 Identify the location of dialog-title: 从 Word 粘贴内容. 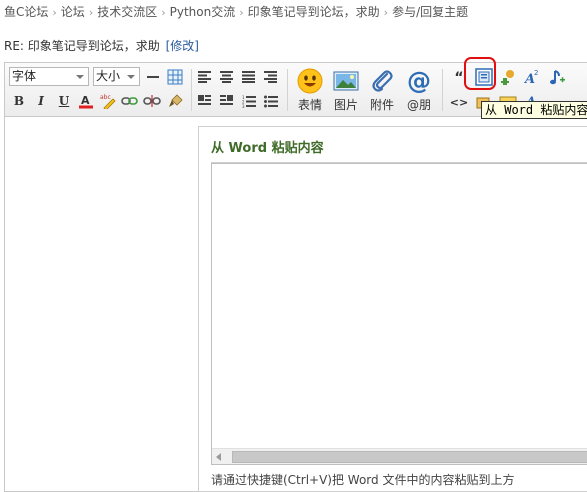
(267, 148).